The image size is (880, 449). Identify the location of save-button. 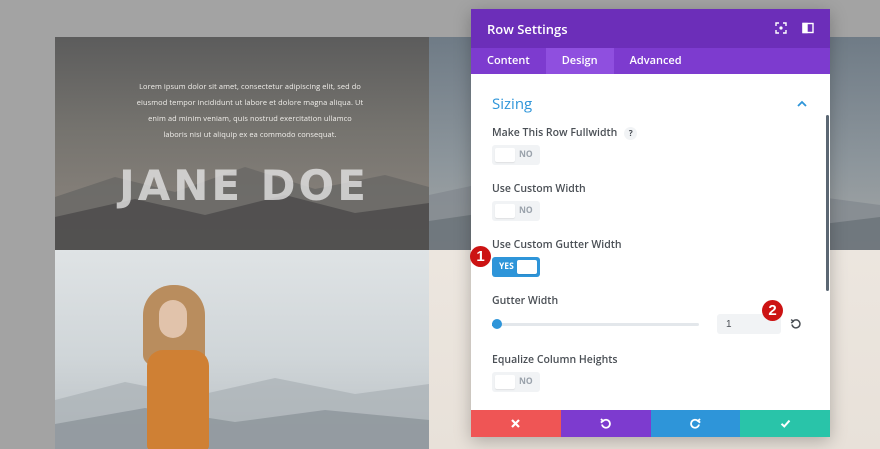
(785, 423).